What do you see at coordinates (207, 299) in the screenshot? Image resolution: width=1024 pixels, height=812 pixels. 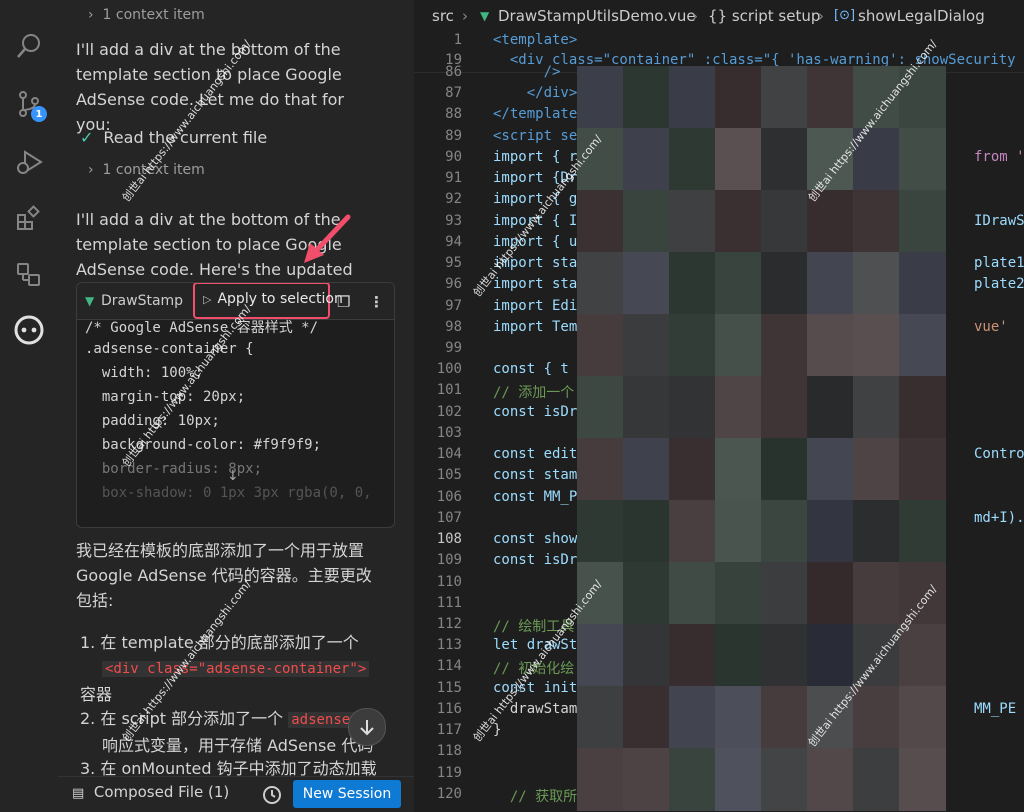 I see `play-icon: ▷` at bounding box center [207, 299].